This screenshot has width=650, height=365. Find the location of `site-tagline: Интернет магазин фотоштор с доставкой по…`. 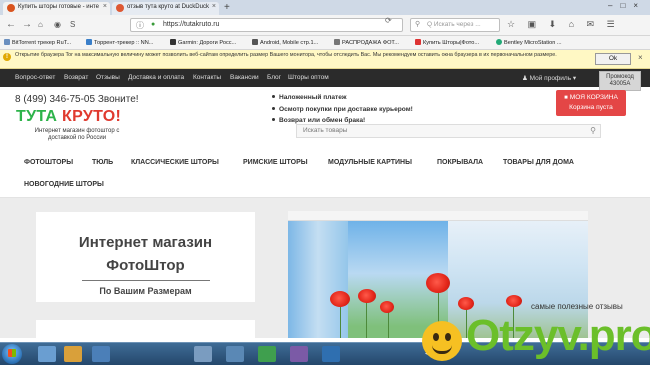

site-tagline: Интернет магазин фотоштор с доставкой по… is located at coordinates (77, 134).